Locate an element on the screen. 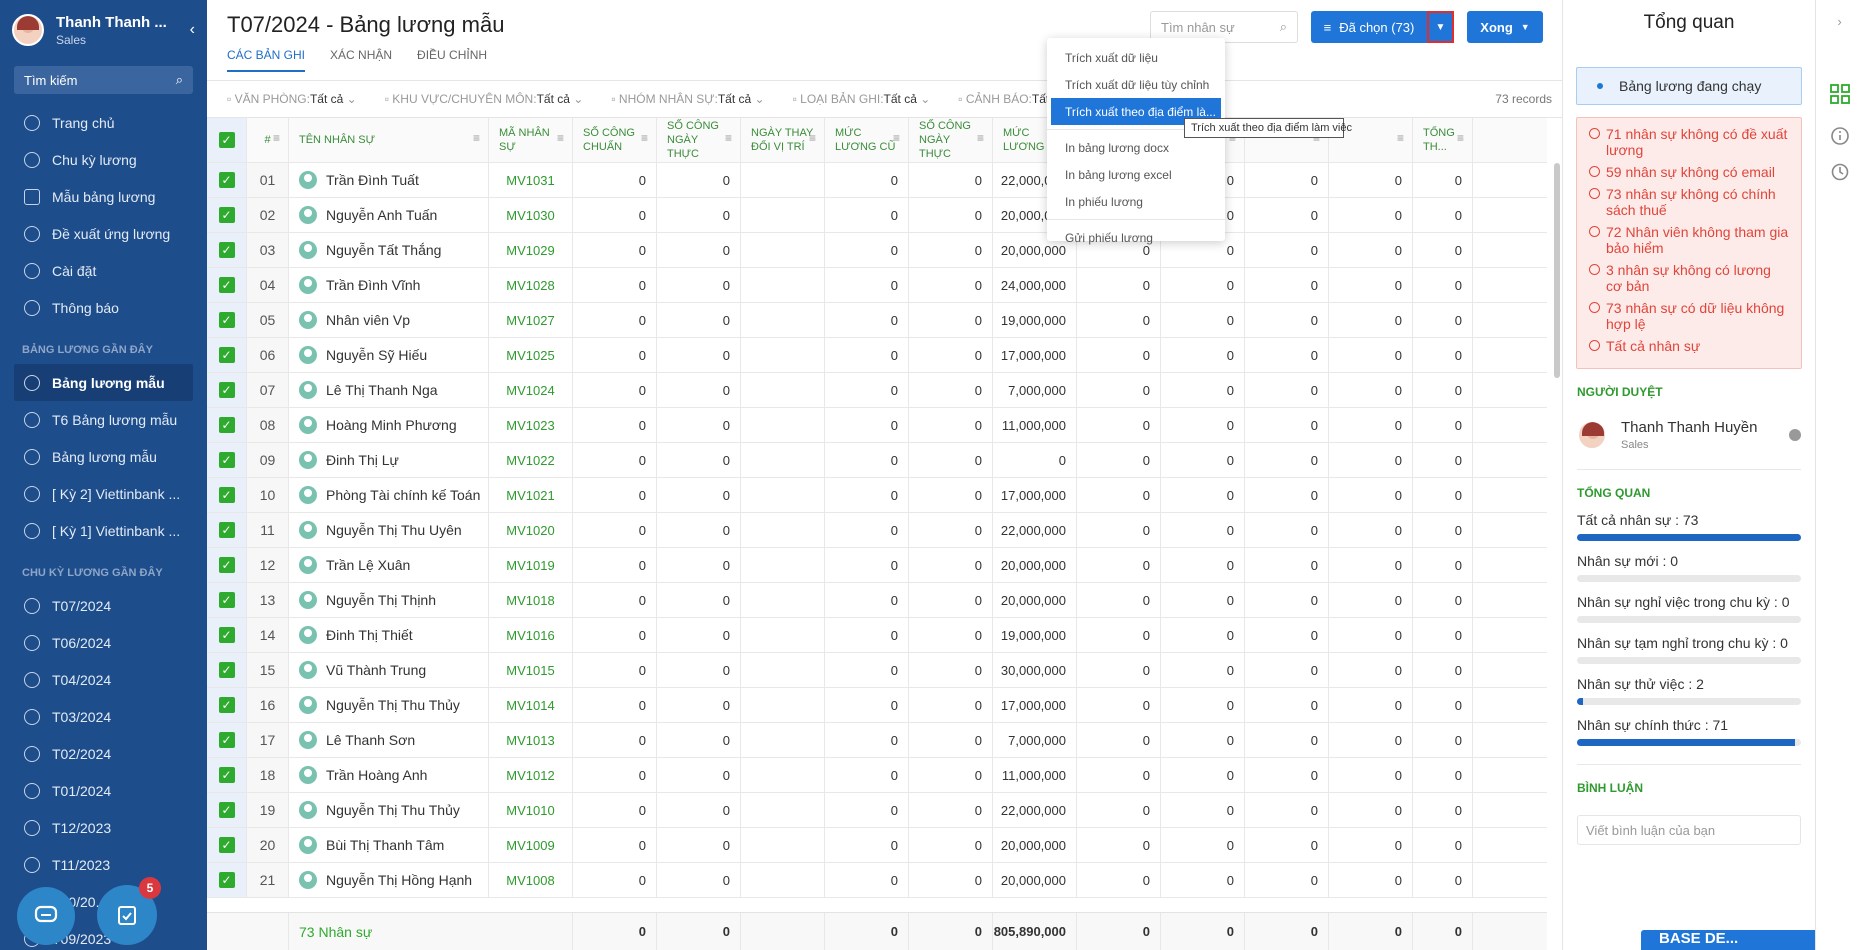 This screenshot has width=1863, height=950. employee-name-cell: Đinh Thị Thiết is located at coordinates (389, 635).